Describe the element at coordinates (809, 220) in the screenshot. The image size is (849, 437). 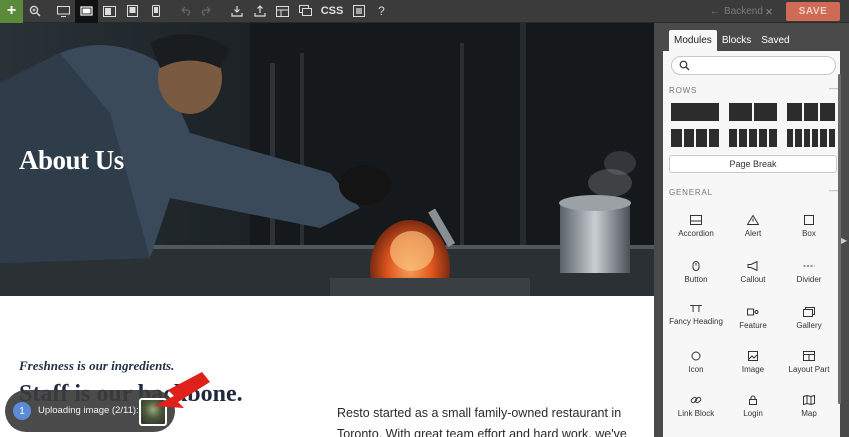
I see `box-icon` at that location.